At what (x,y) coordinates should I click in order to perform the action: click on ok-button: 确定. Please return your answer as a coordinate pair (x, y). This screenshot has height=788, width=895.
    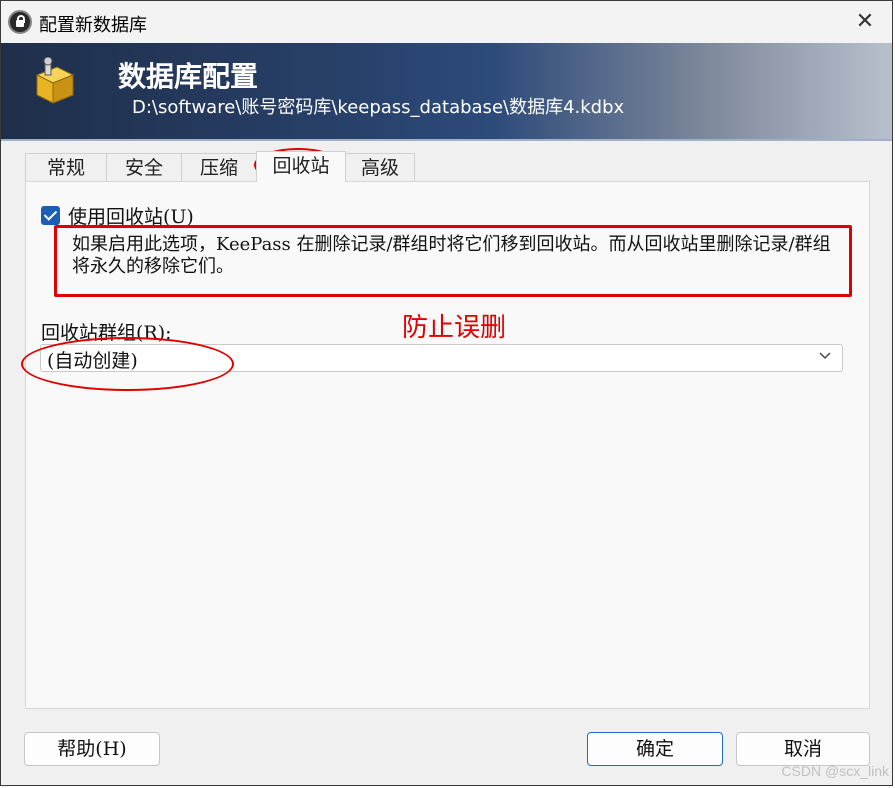
    Looking at the image, I should click on (655, 749).